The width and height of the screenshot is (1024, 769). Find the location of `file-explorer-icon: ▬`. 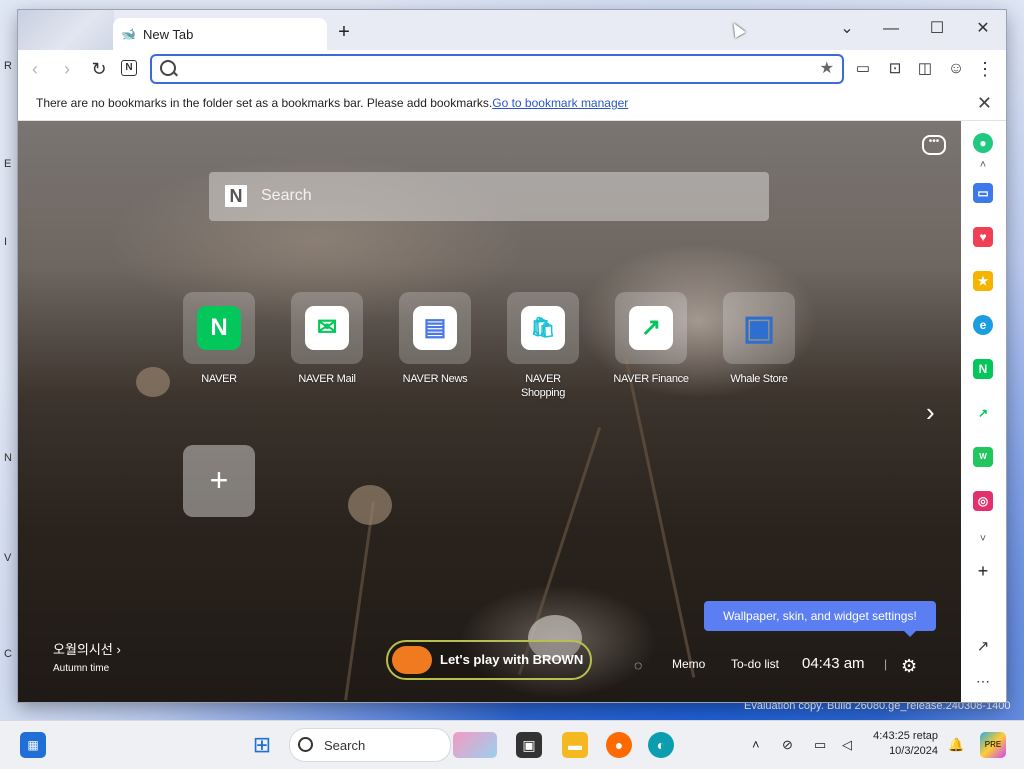

file-explorer-icon: ▬ is located at coordinates (575, 745).